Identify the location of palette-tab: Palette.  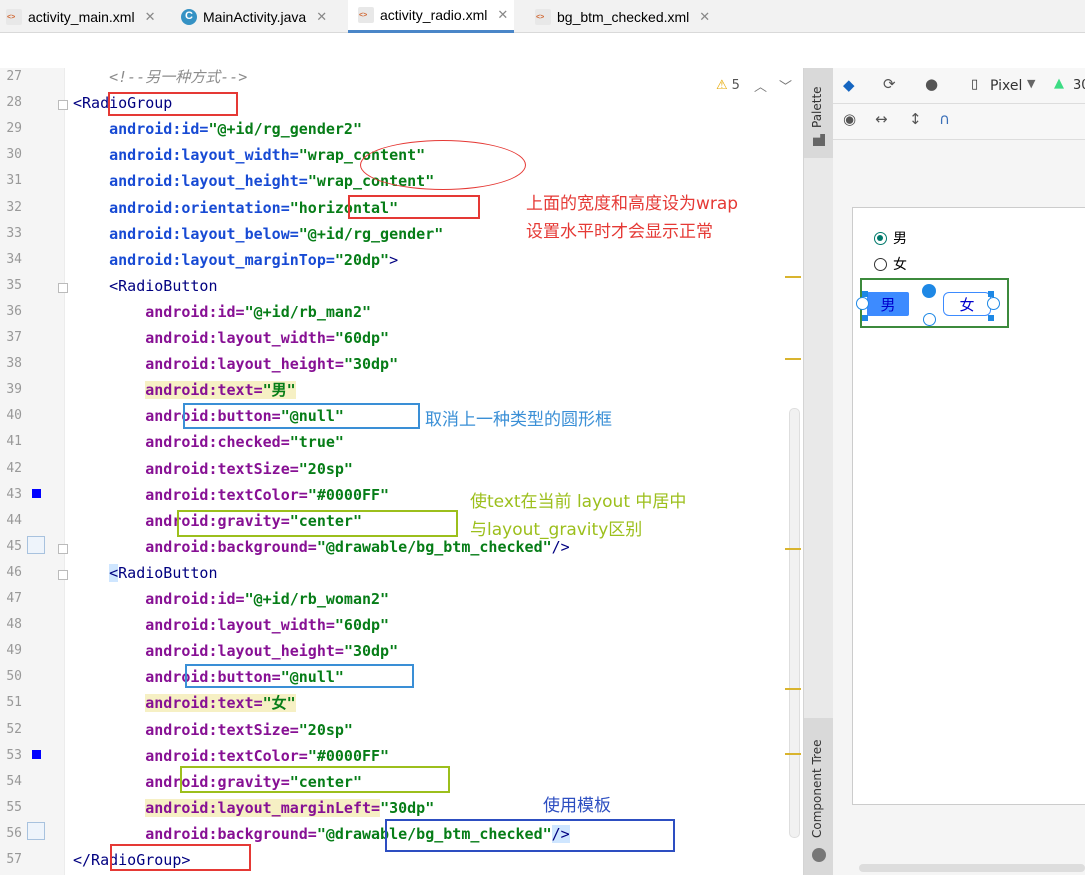
(819, 113).